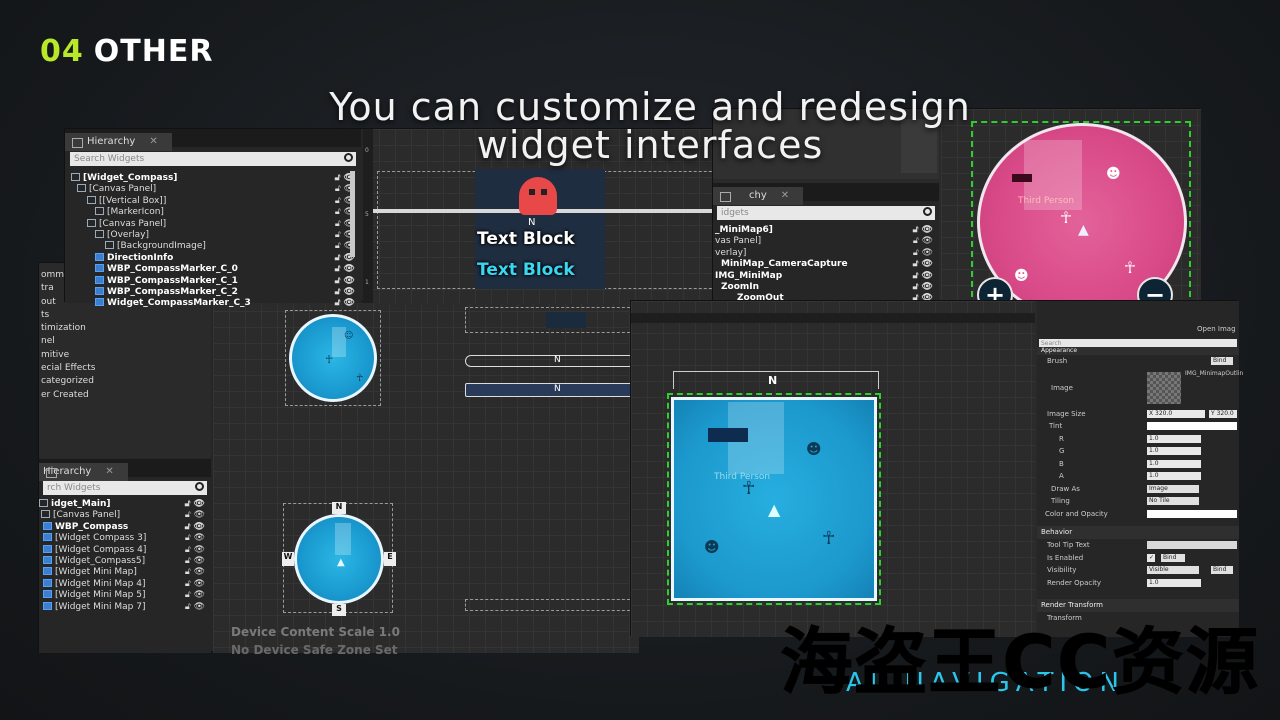  I want to click on search-icon, so click(927, 211).